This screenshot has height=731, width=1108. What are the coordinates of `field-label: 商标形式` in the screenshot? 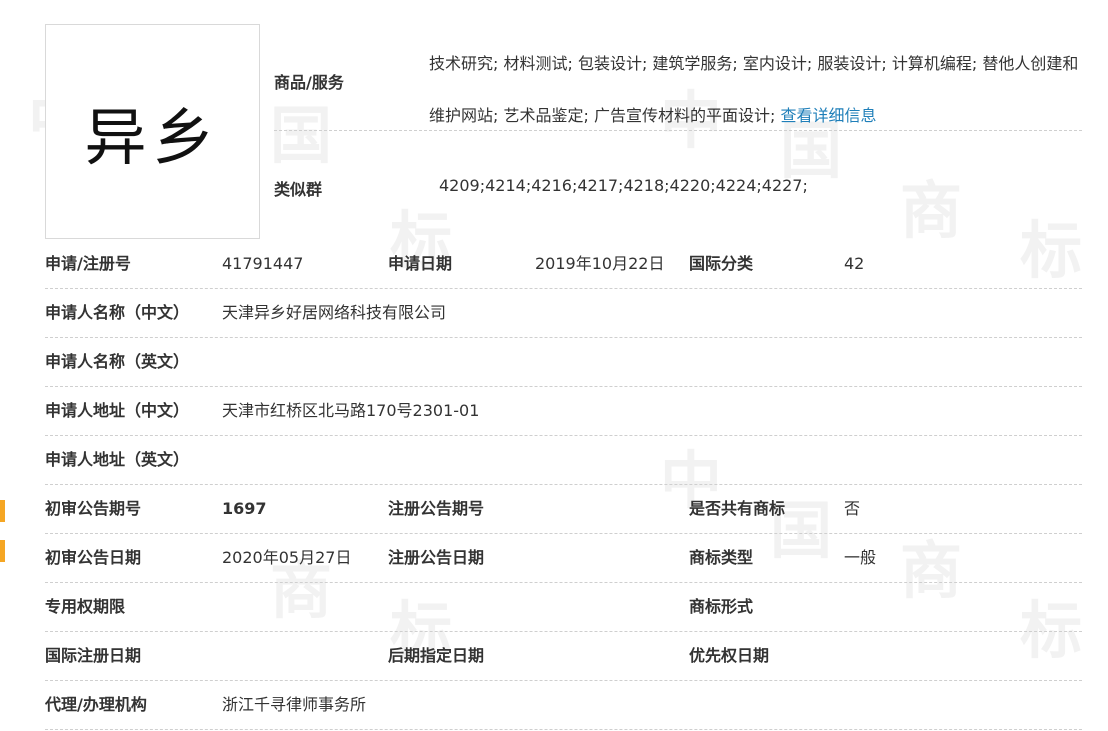 It's located at (721, 606).